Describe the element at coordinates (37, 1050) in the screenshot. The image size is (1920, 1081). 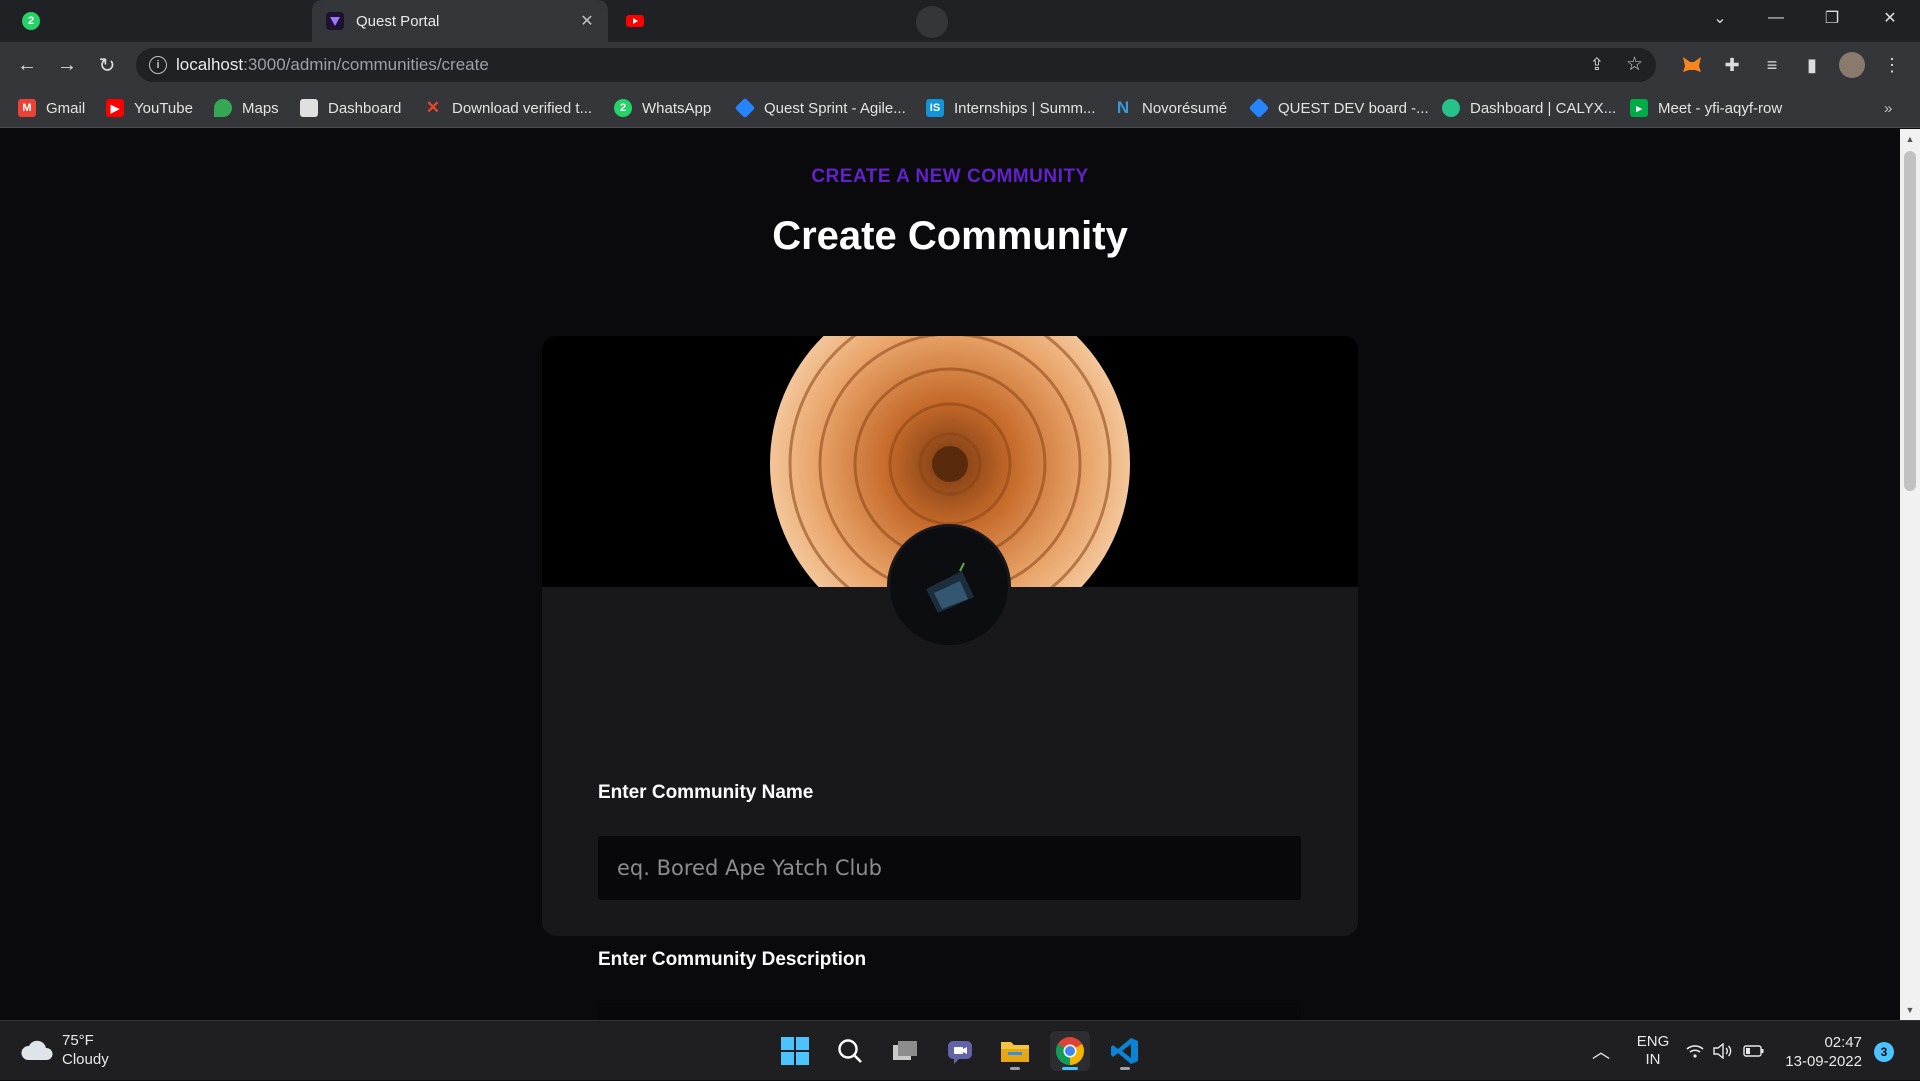
I see `cloud-icon` at that location.